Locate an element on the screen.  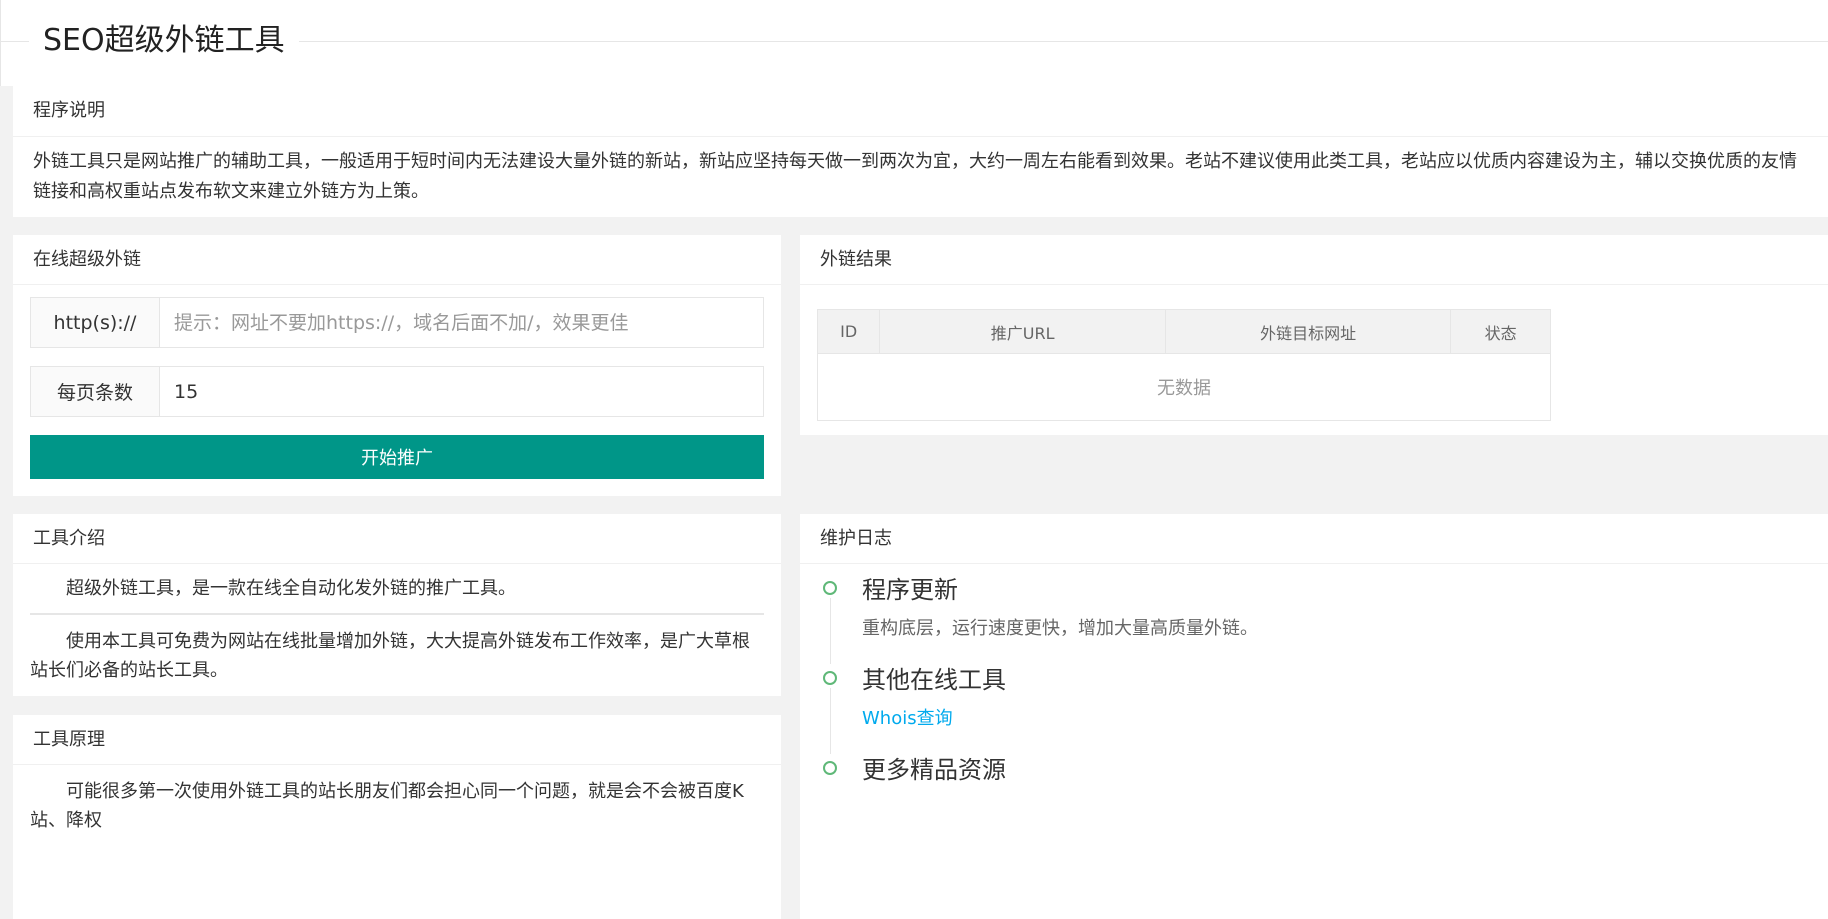
whois-link: Whois查询 is located at coordinates (907, 718).